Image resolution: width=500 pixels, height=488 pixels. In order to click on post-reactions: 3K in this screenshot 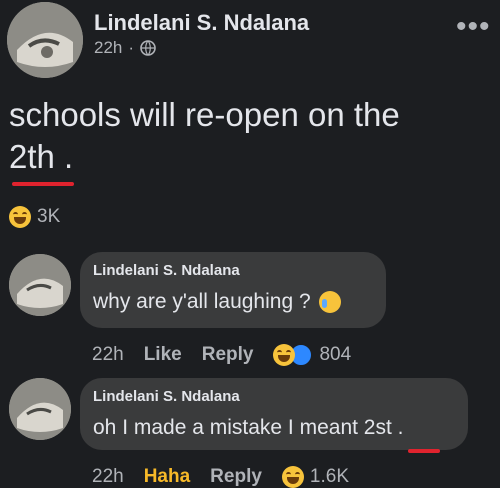, I will do `click(34, 217)`.